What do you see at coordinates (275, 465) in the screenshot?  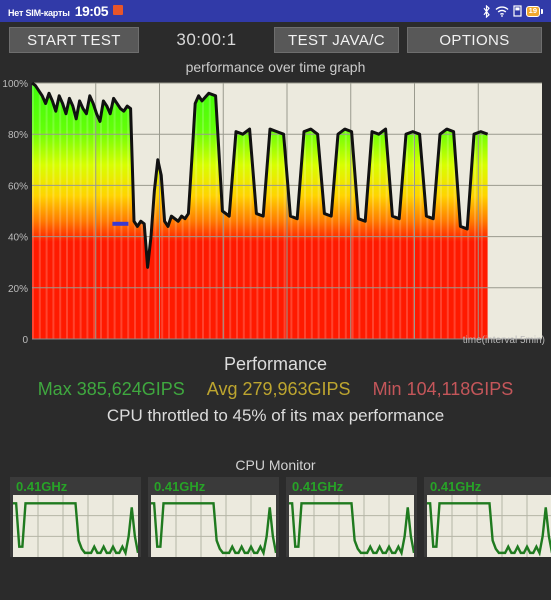 I see `cpu-monitor-heading: CPU Monitor` at bounding box center [275, 465].